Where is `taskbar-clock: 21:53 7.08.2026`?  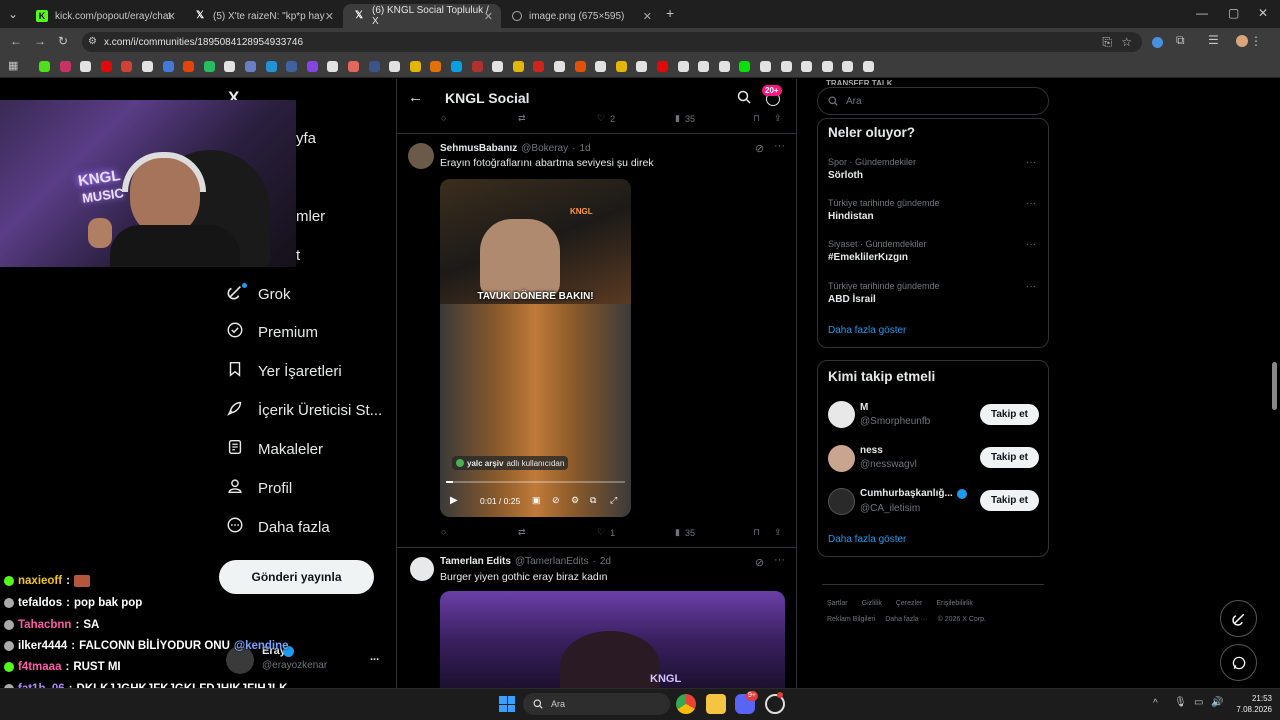
taskbar-clock: 21:53 7.08.2026 is located at coordinates (1252, 704).